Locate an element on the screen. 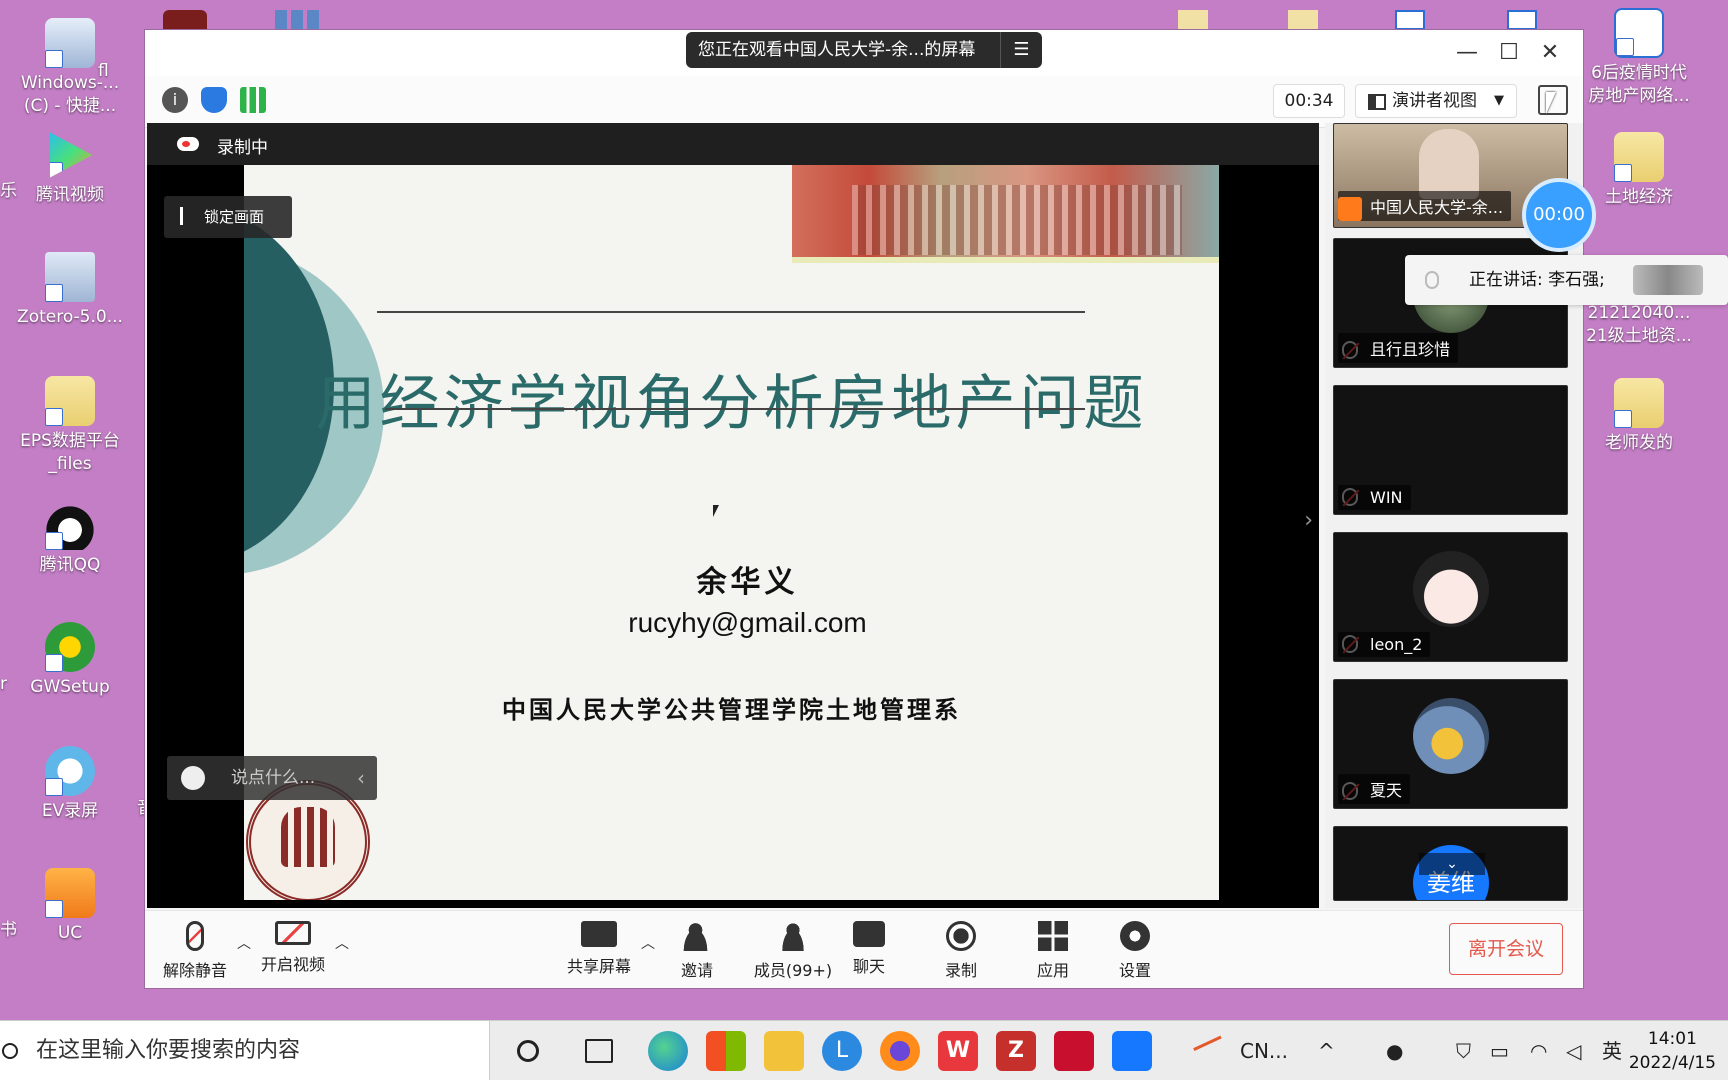 The height and width of the screenshot is (1080, 1728). tencent-meeting-icon is located at coordinates (1132, 1051).